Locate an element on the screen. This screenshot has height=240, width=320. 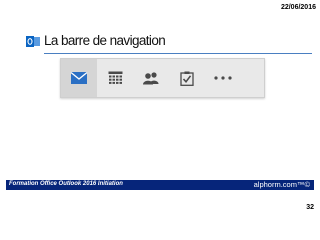
mail-icon is located at coordinates (79, 77).